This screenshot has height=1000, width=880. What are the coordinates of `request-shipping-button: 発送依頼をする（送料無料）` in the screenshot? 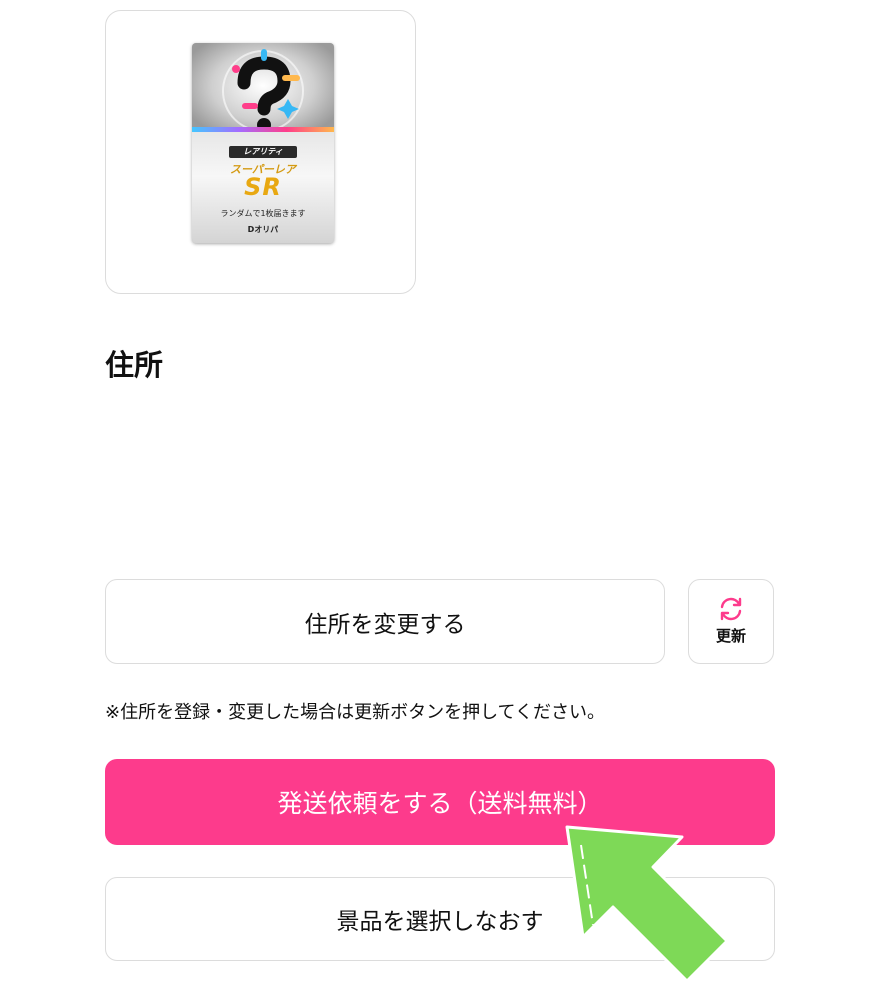 It's located at (440, 802).